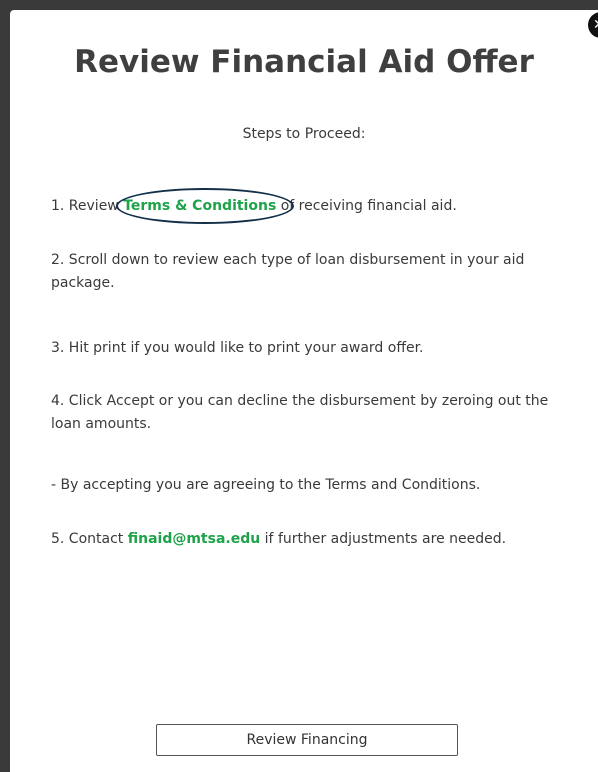 The height and width of the screenshot is (772, 598). I want to click on review-financing-button: Review Financing, so click(307, 740).